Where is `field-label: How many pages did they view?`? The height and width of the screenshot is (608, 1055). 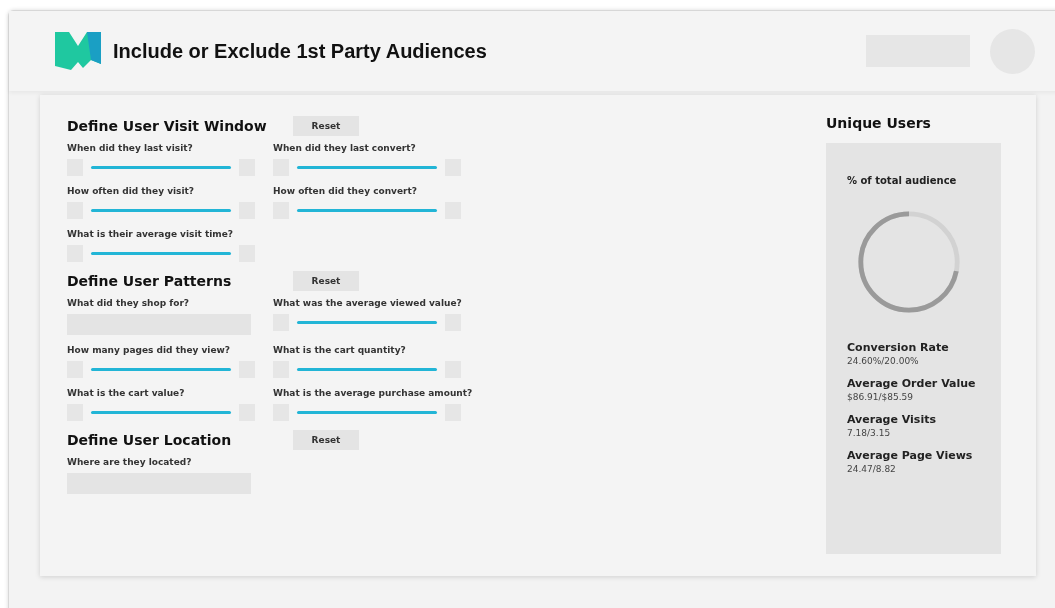
field-label: How many pages did they view? is located at coordinates (149, 350).